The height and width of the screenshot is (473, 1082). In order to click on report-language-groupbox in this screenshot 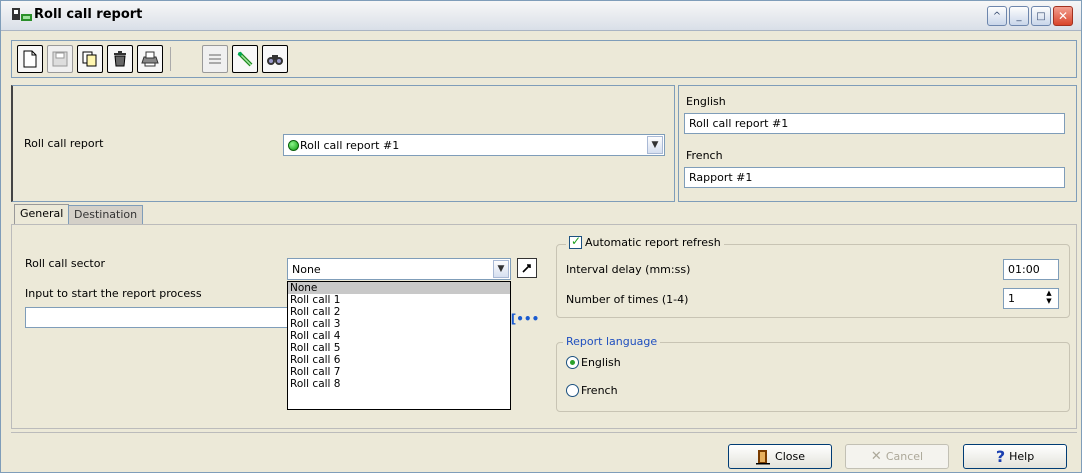, I will do `click(813, 377)`.